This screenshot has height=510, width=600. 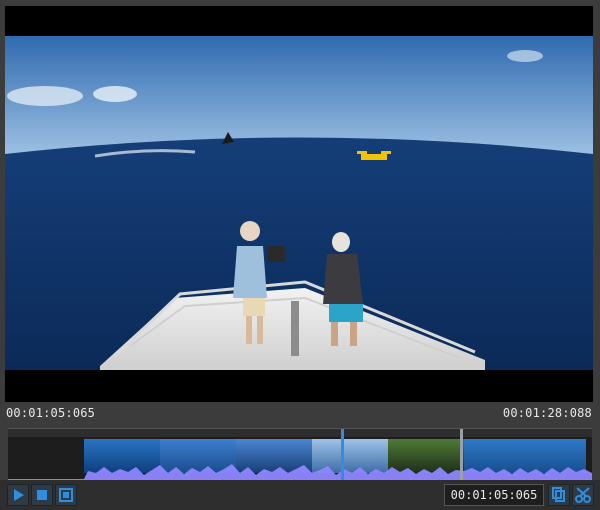 What do you see at coordinates (461, 455) in the screenshot?
I see `selection-end-marker` at bounding box center [461, 455].